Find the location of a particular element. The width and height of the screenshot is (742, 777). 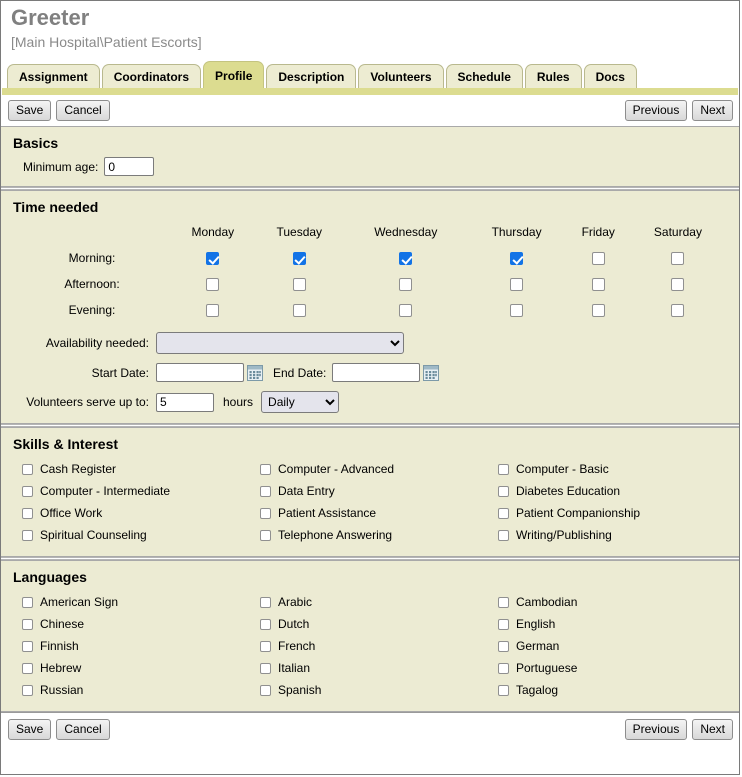

option-row: Computer - Advanced is located at coordinates (370, 469).